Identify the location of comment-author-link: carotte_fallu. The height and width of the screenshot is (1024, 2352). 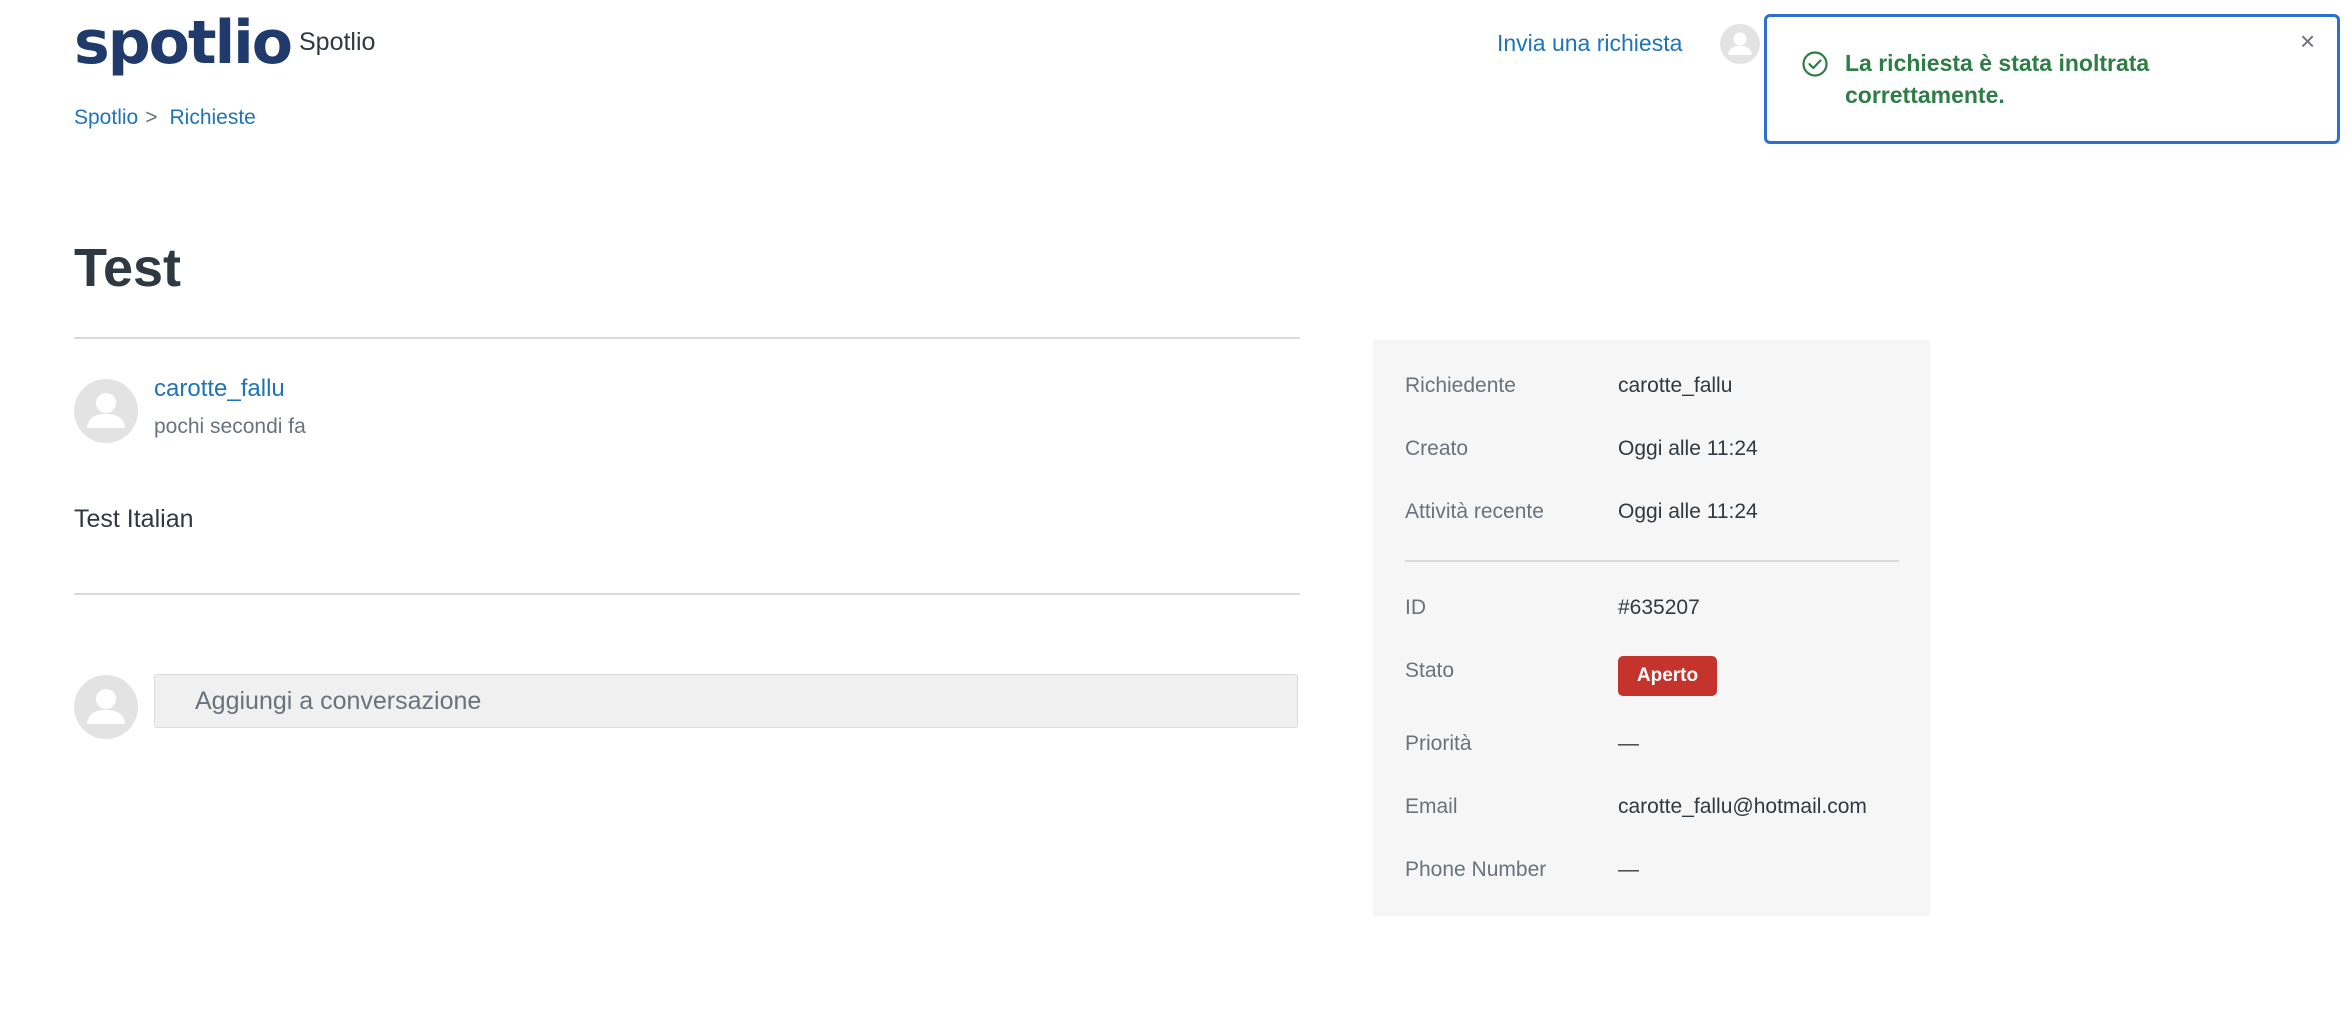
(219, 389).